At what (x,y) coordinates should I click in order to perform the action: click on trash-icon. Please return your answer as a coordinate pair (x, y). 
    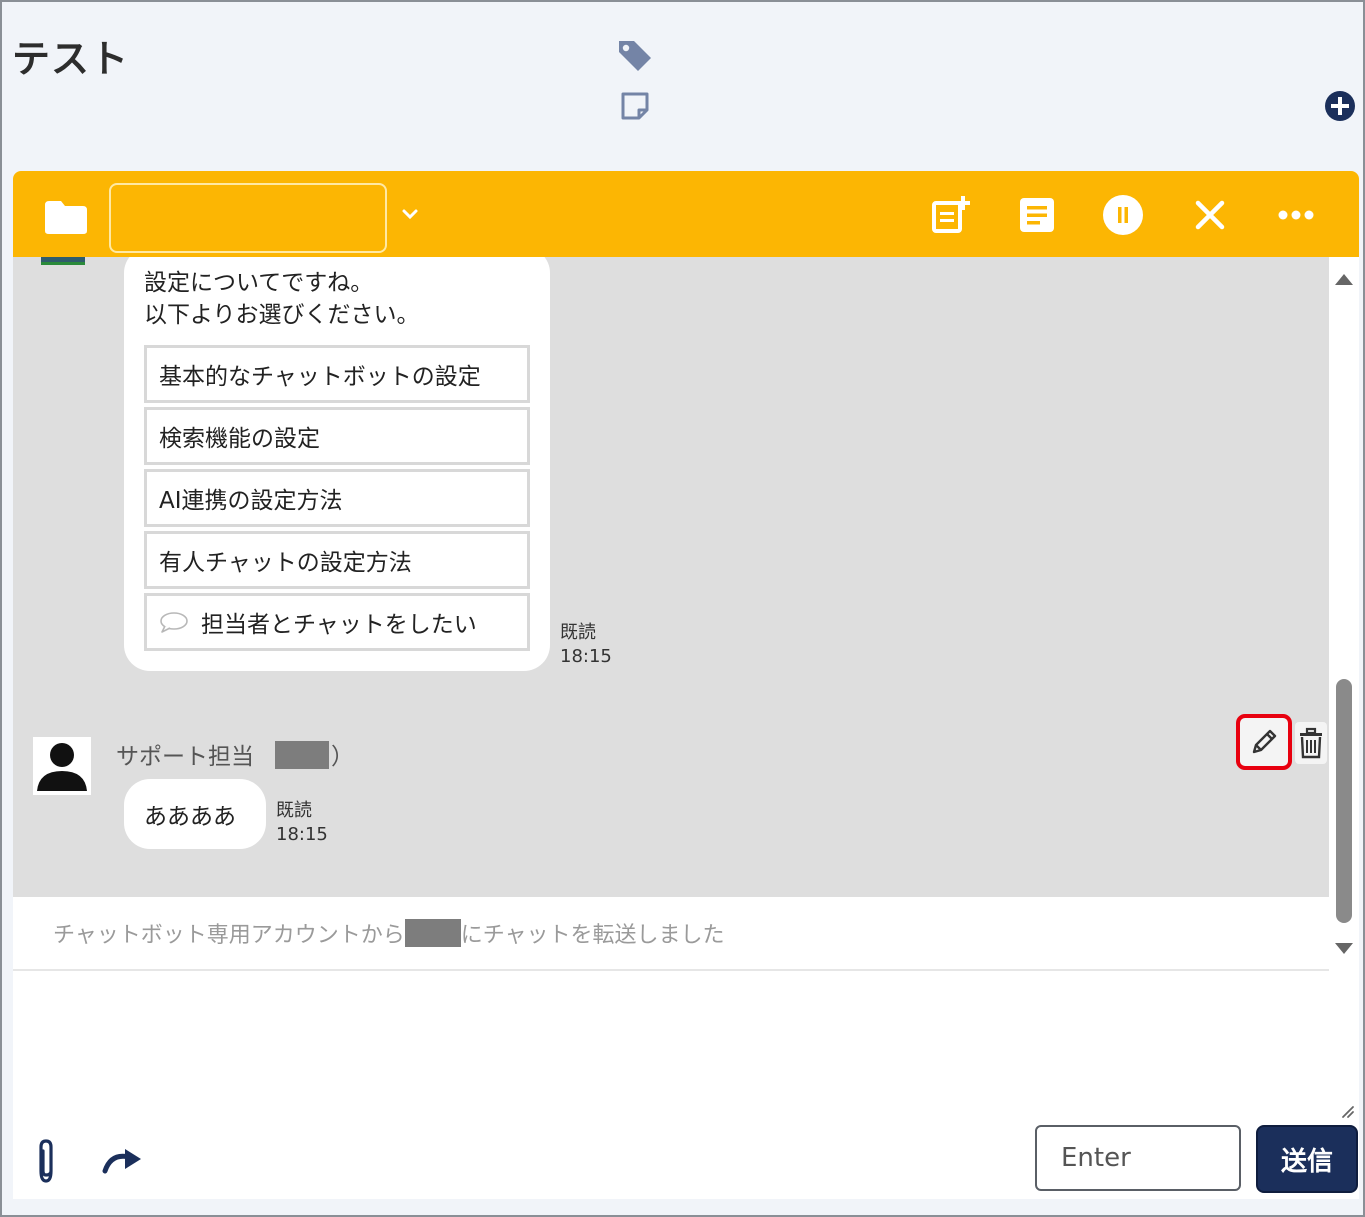
    Looking at the image, I should click on (1311, 743).